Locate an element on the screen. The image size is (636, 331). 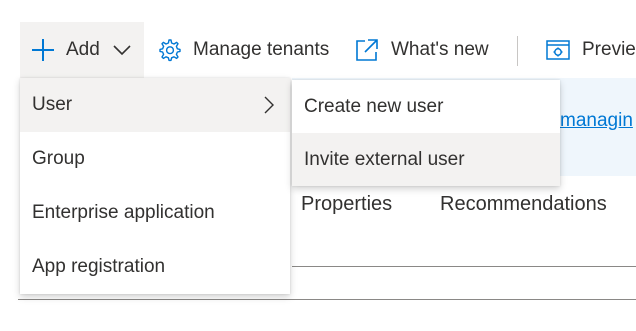
menu-item-user: User is located at coordinates (155, 105).